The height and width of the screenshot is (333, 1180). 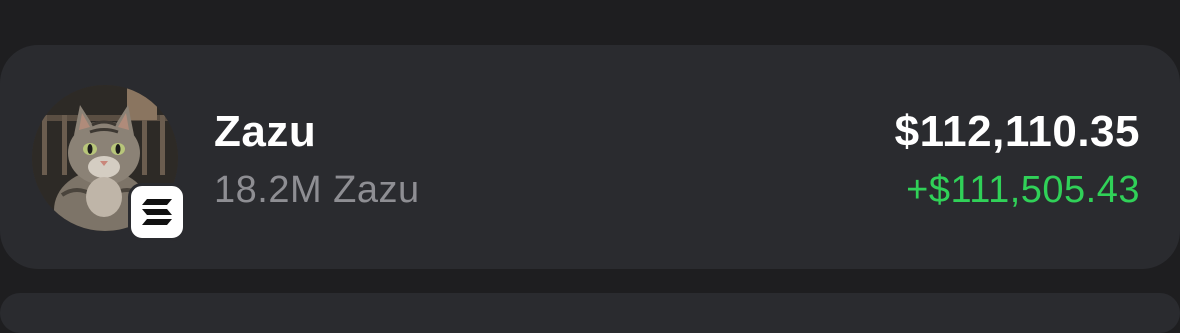 I want to click on token-name: Zazu, so click(x=265, y=131).